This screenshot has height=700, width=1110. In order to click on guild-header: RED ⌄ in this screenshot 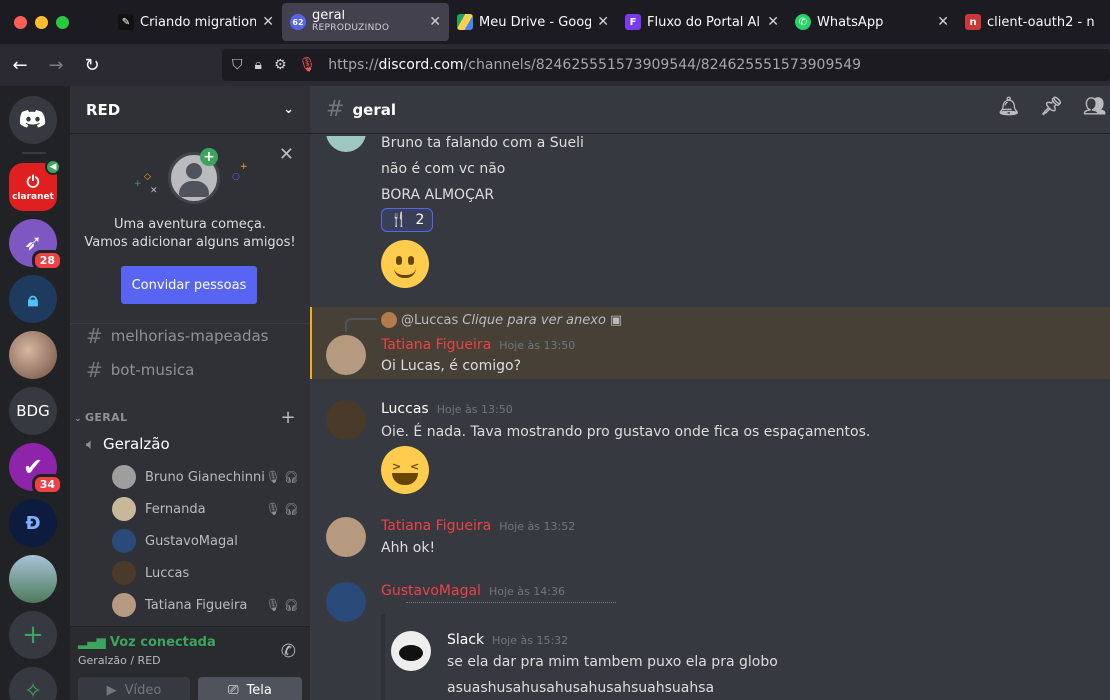, I will do `click(190, 110)`.